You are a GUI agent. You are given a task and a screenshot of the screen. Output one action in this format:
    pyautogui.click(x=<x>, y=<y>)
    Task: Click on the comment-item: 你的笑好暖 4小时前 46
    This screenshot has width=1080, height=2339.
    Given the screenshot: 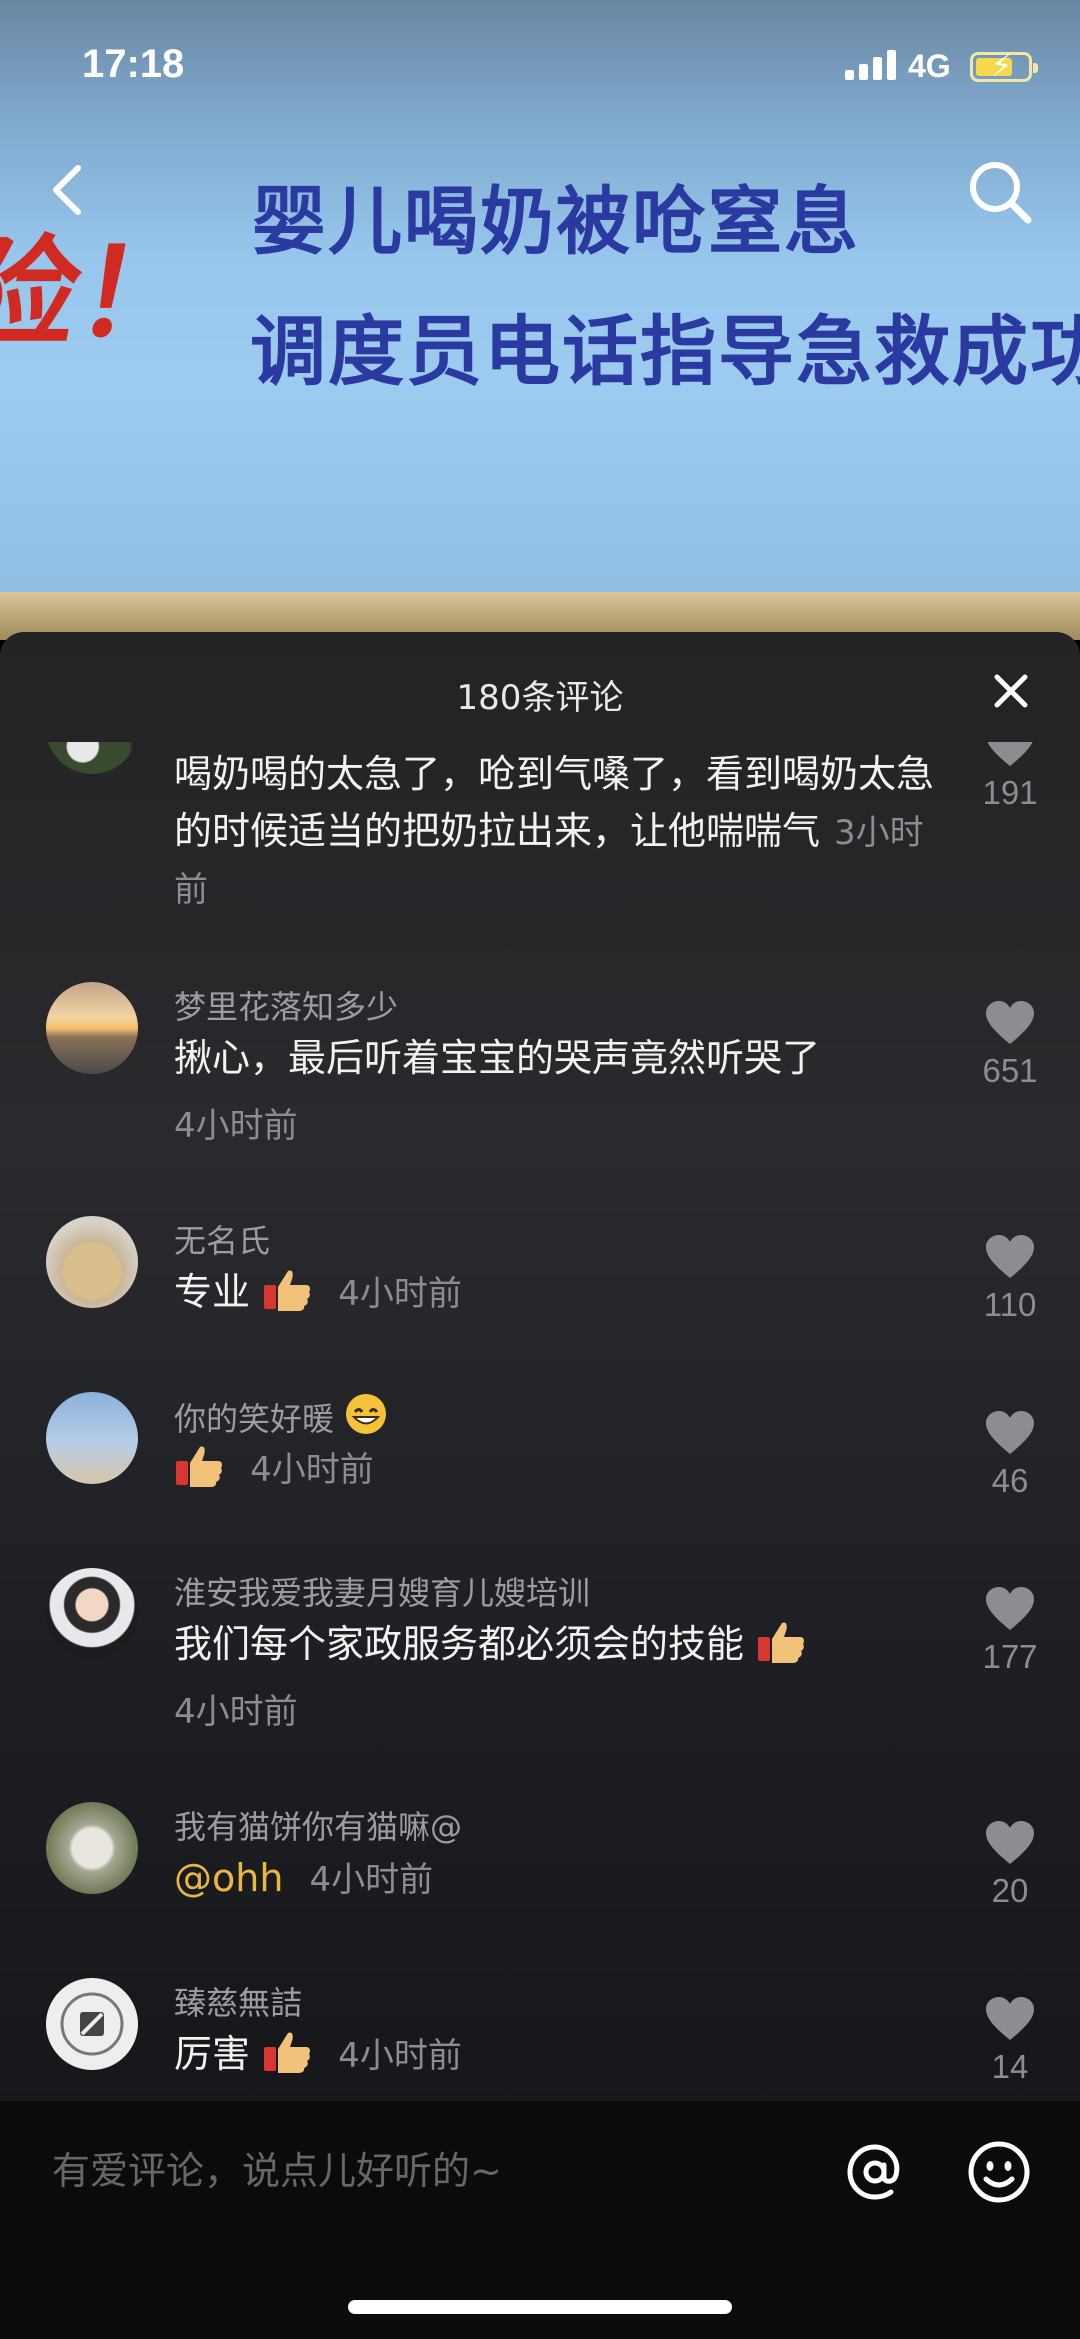 What is the action you would take?
    pyautogui.click(x=540, y=1452)
    